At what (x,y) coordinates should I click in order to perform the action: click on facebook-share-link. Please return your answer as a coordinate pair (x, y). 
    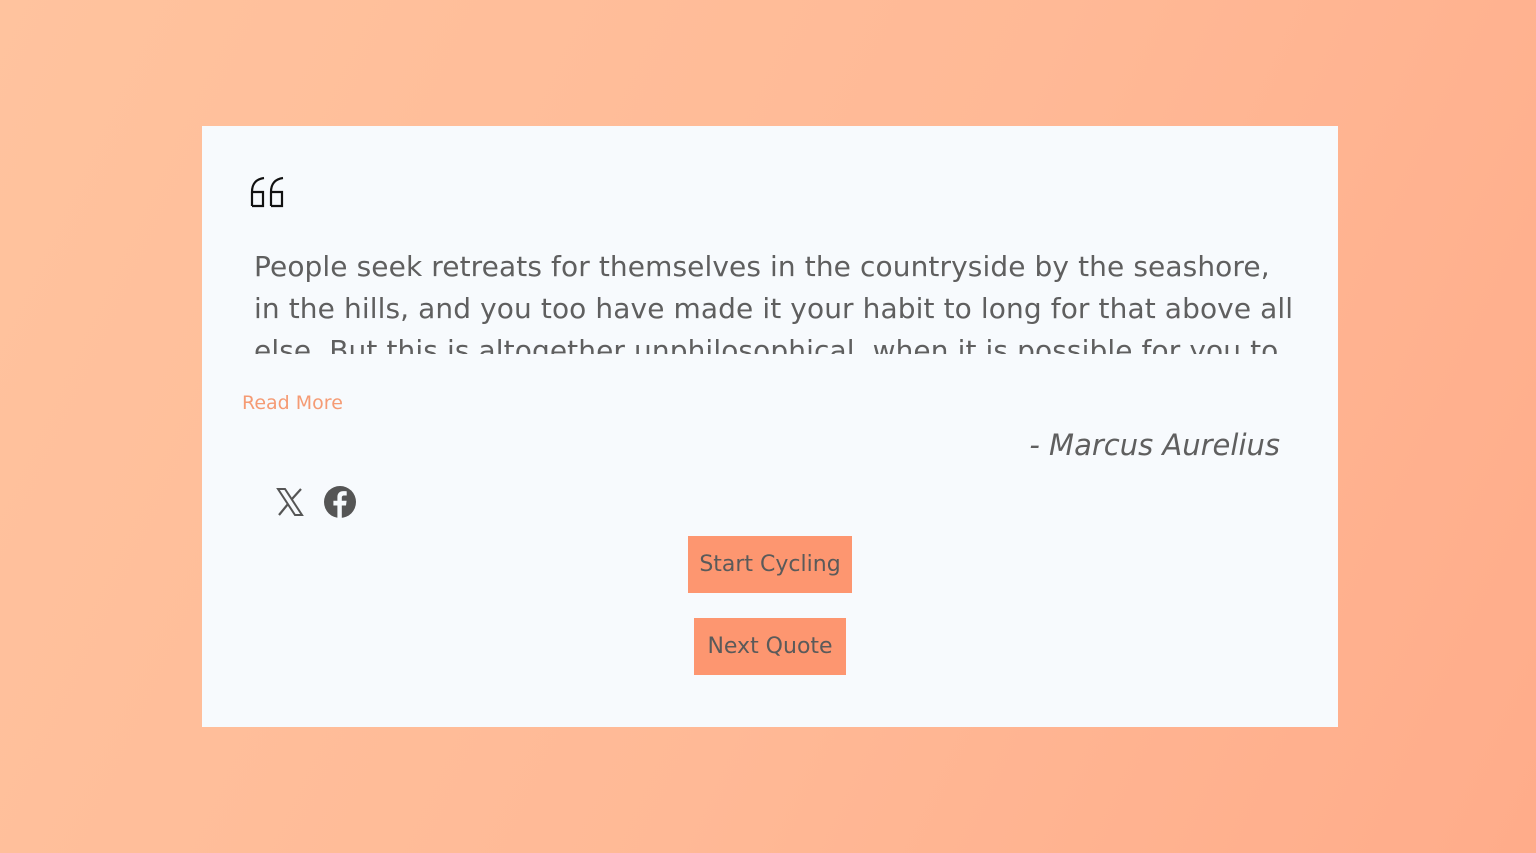
    Looking at the image, I should click on (340, 502).